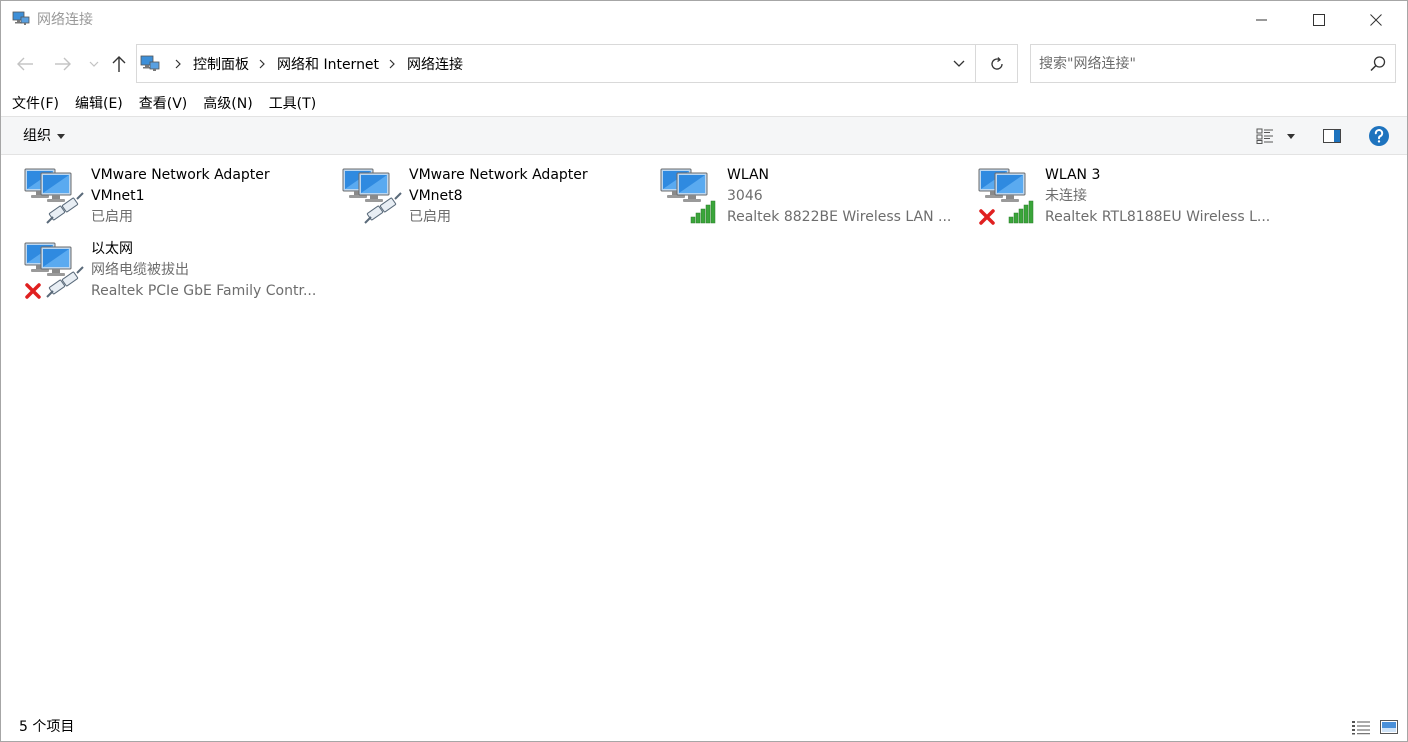  Describe the element at coordinates (526, 196) in the screenshot. I see `connection-info: VMware Network Adapter VMnet8 已启用` at that location.